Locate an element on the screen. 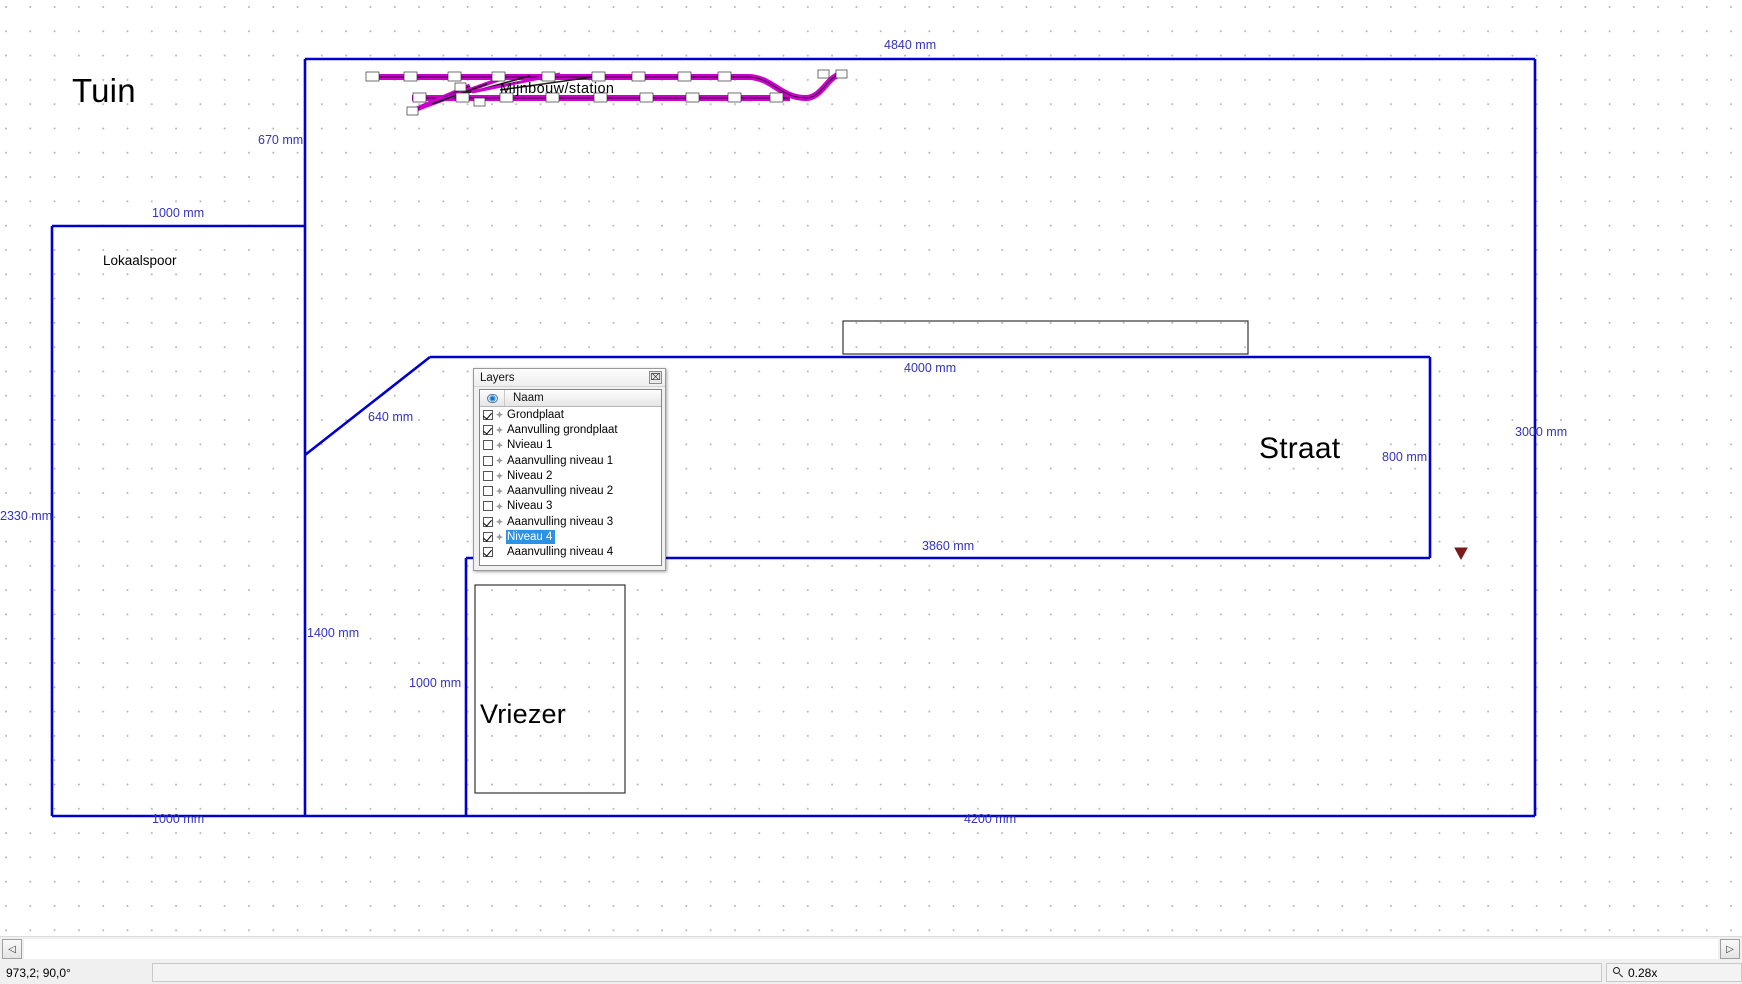 This screenshot has width=1742, height=984. dimension-4200: 4200 mm is located at coordinates (990, 819).